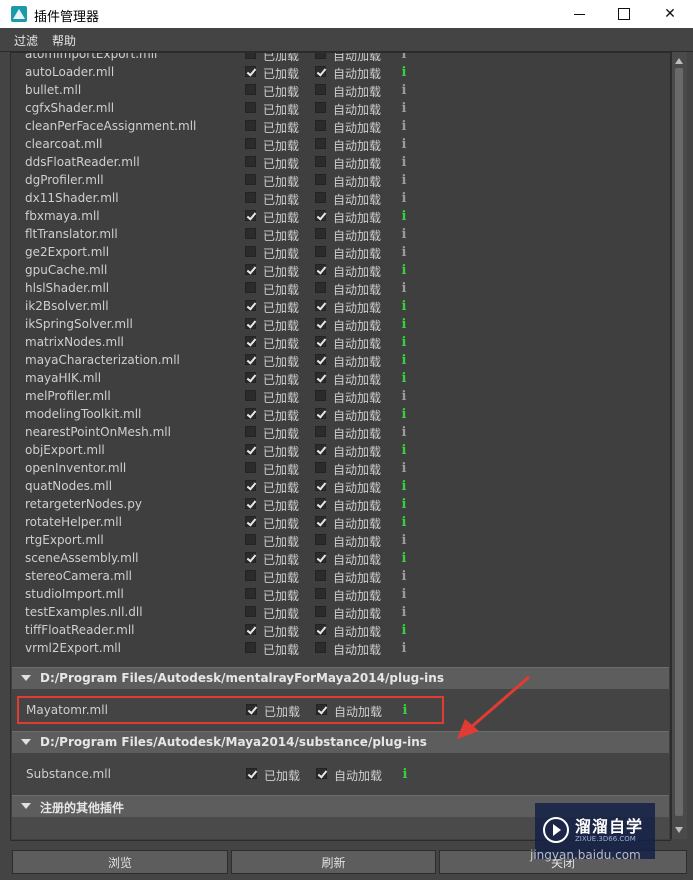 The height and width of the screenshot is (880, 693). I want to click on scrollbar-thumb, so click(679, 442).